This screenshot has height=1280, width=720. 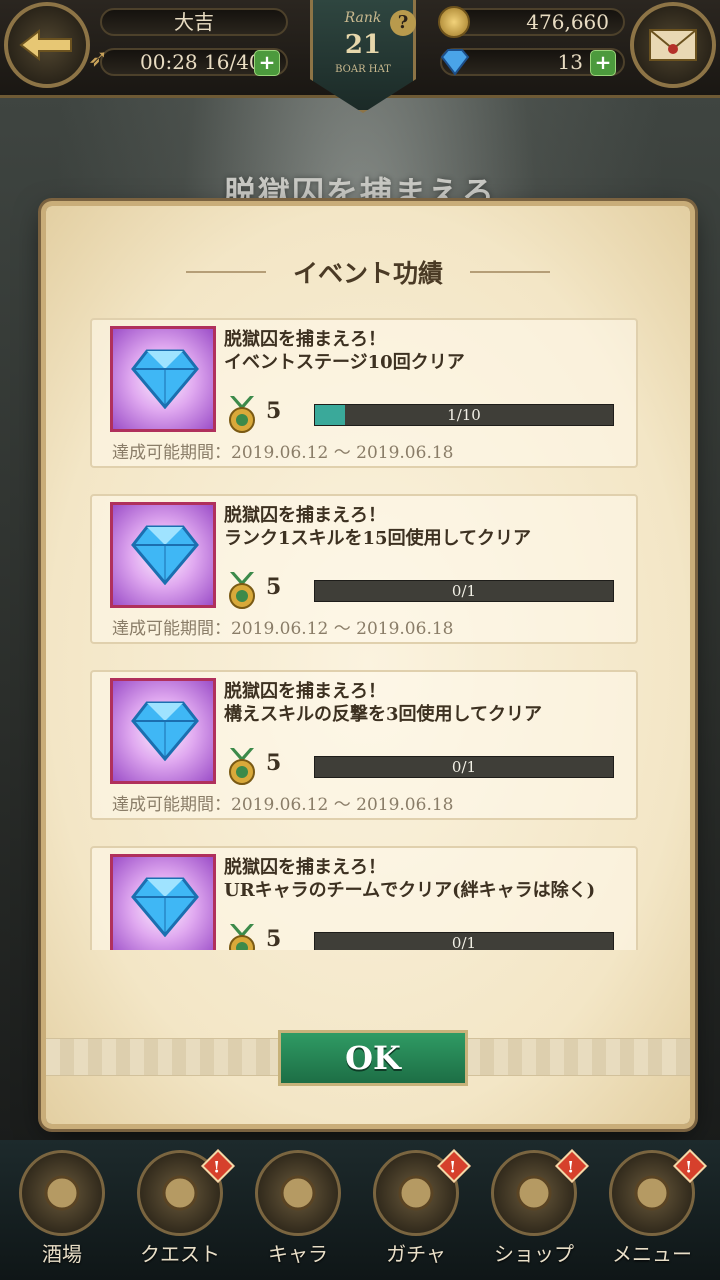 I want to click on nav-item: ガチャ !, so click(x=416, y=1208).